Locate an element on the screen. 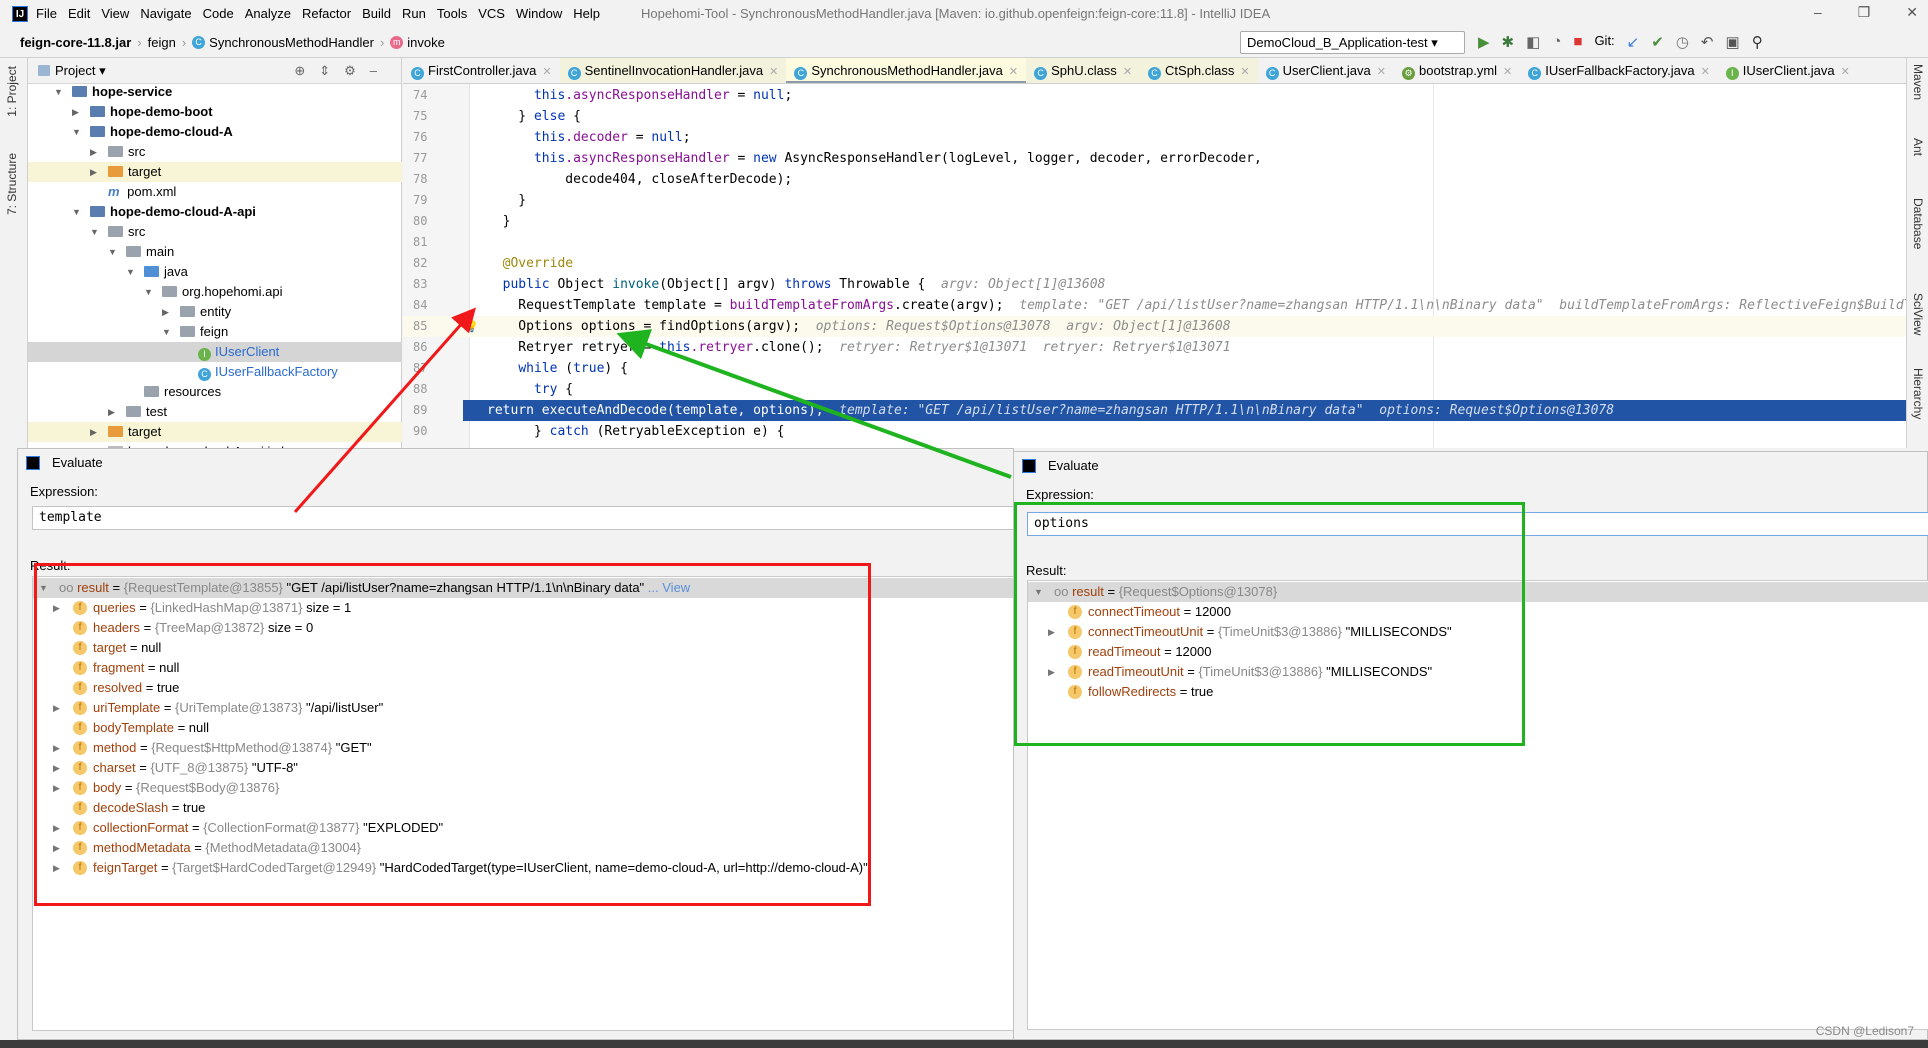  annotation-arrows is located at coordinates (652, 410).